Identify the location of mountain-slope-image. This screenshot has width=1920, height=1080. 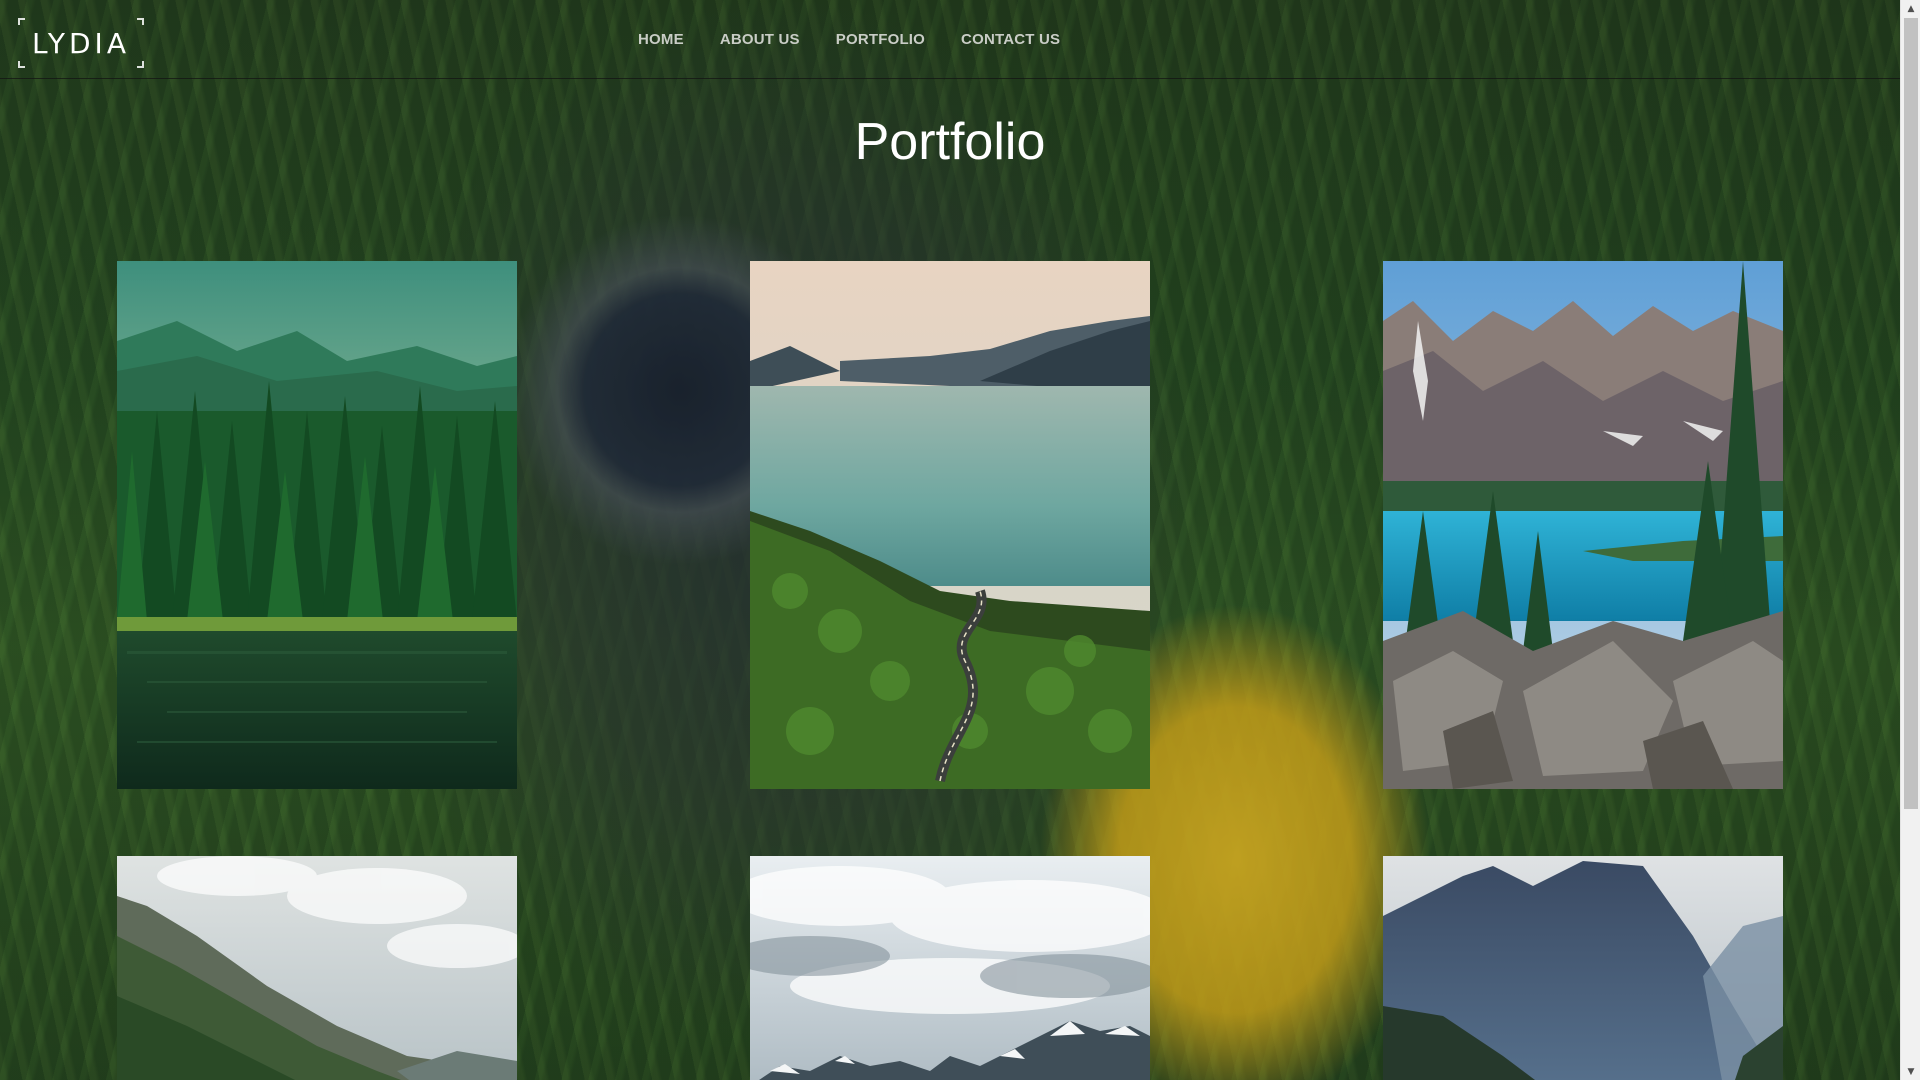
(317, 968).